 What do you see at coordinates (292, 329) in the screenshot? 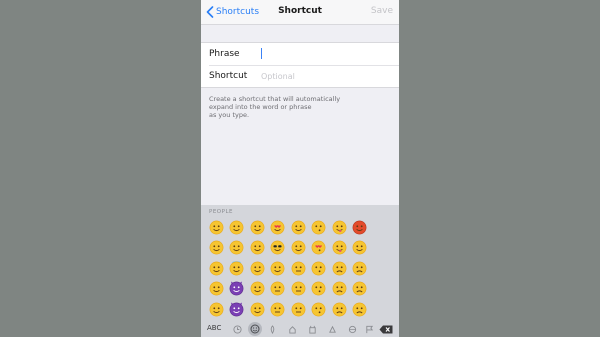
I see `objects-icon` at bounding box center [292, 329].